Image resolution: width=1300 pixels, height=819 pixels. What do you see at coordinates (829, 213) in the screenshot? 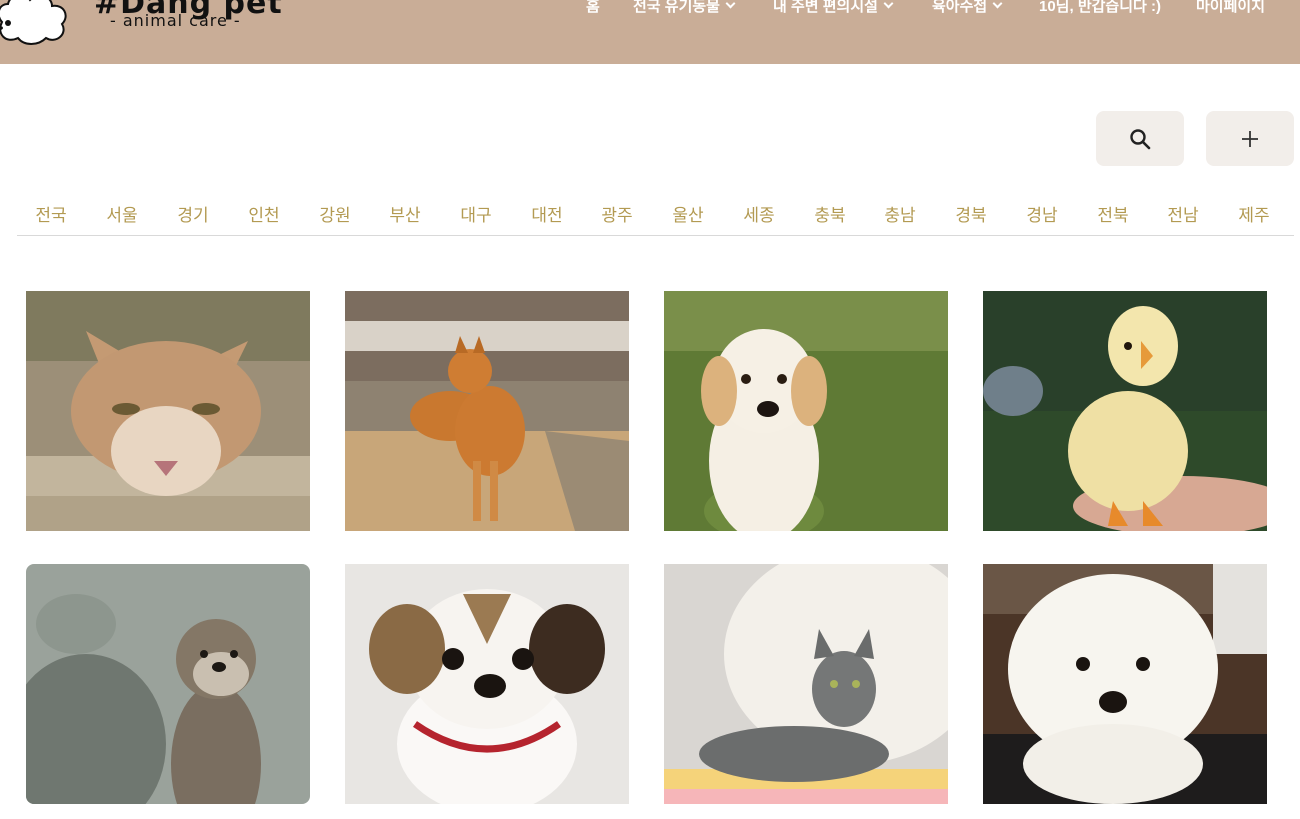
I see `region-tab: 충북` at bounding box center [829, 213].